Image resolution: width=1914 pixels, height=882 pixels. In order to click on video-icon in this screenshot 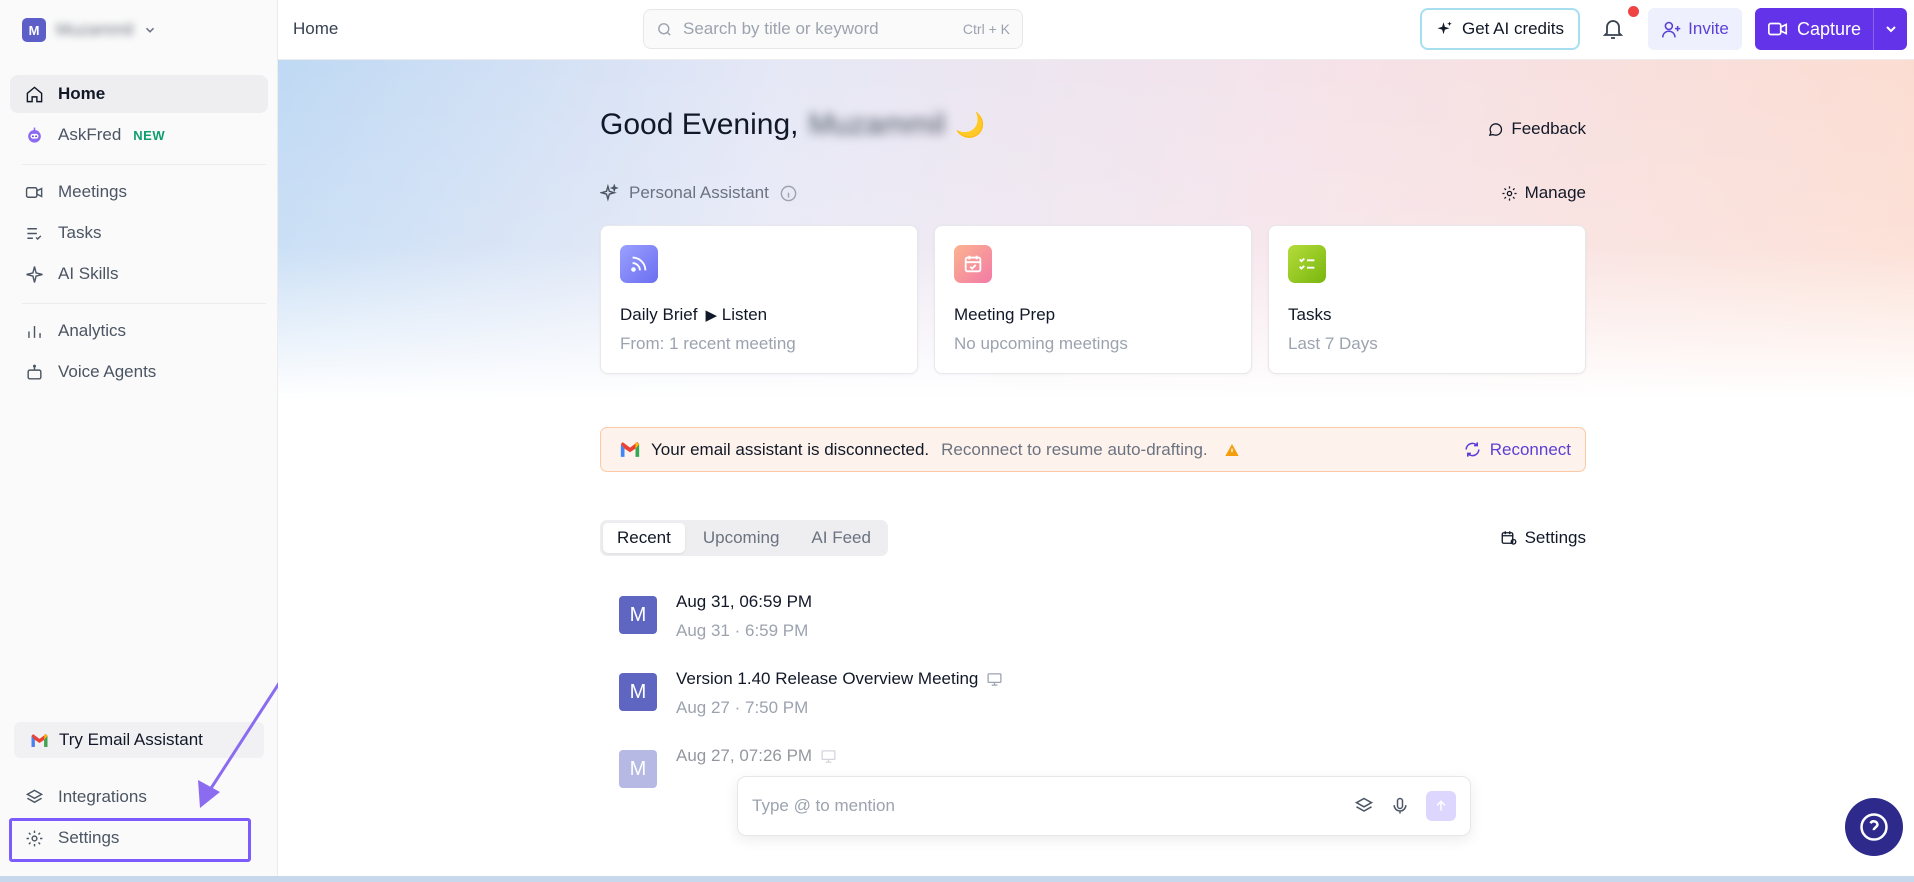, I will do `click(34, 192)`.